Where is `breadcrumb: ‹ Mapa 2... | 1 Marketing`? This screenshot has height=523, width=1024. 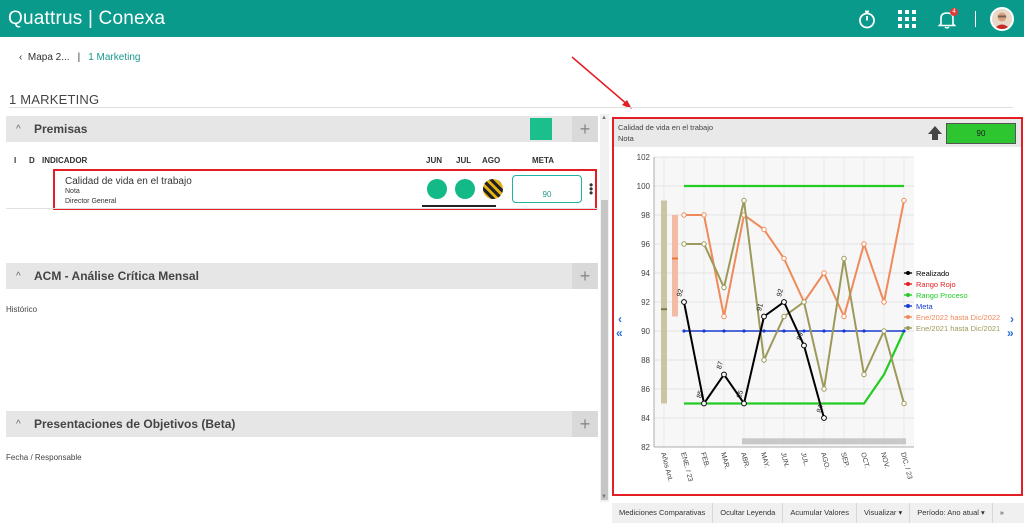 breadcrumb: ‹ Mapa 2... | 1 Marketing is located at coordinates (79, 57).